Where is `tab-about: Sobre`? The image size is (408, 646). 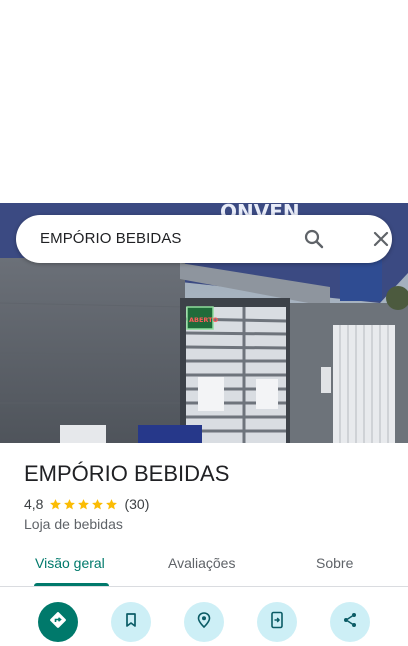
tab-about: Sobre is located at coordinates (334, 563).